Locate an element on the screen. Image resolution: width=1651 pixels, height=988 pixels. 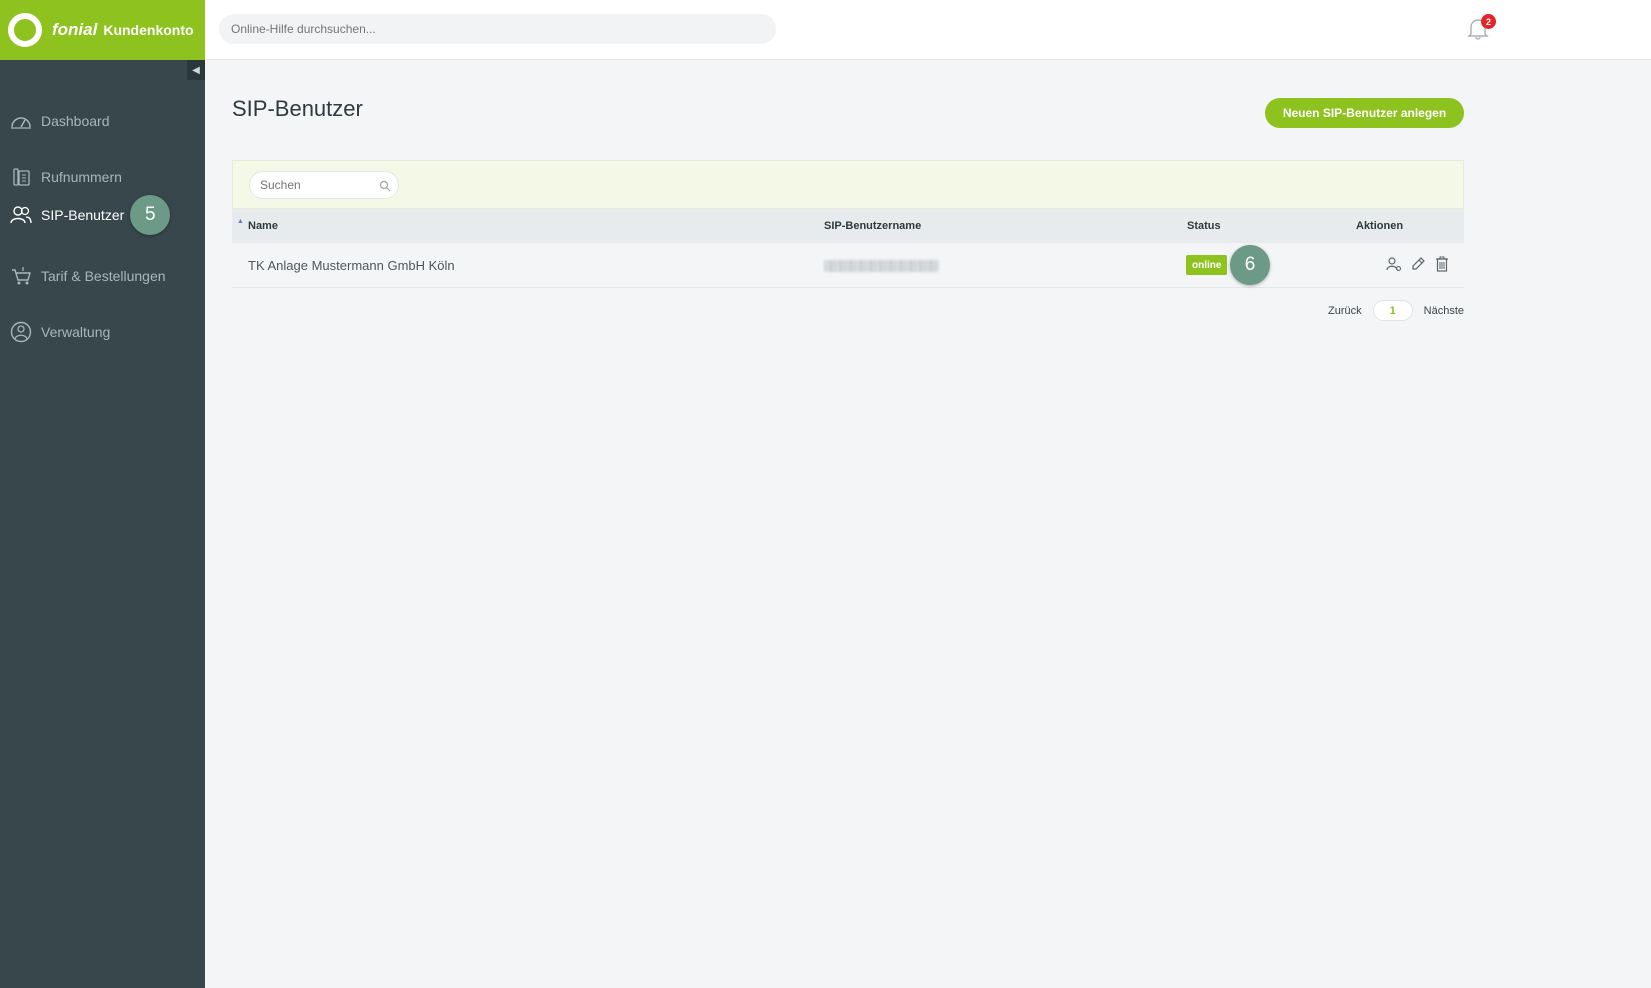
sidebar-item-label: Tarif & Bestellungen is located at coordinates (103, 276).